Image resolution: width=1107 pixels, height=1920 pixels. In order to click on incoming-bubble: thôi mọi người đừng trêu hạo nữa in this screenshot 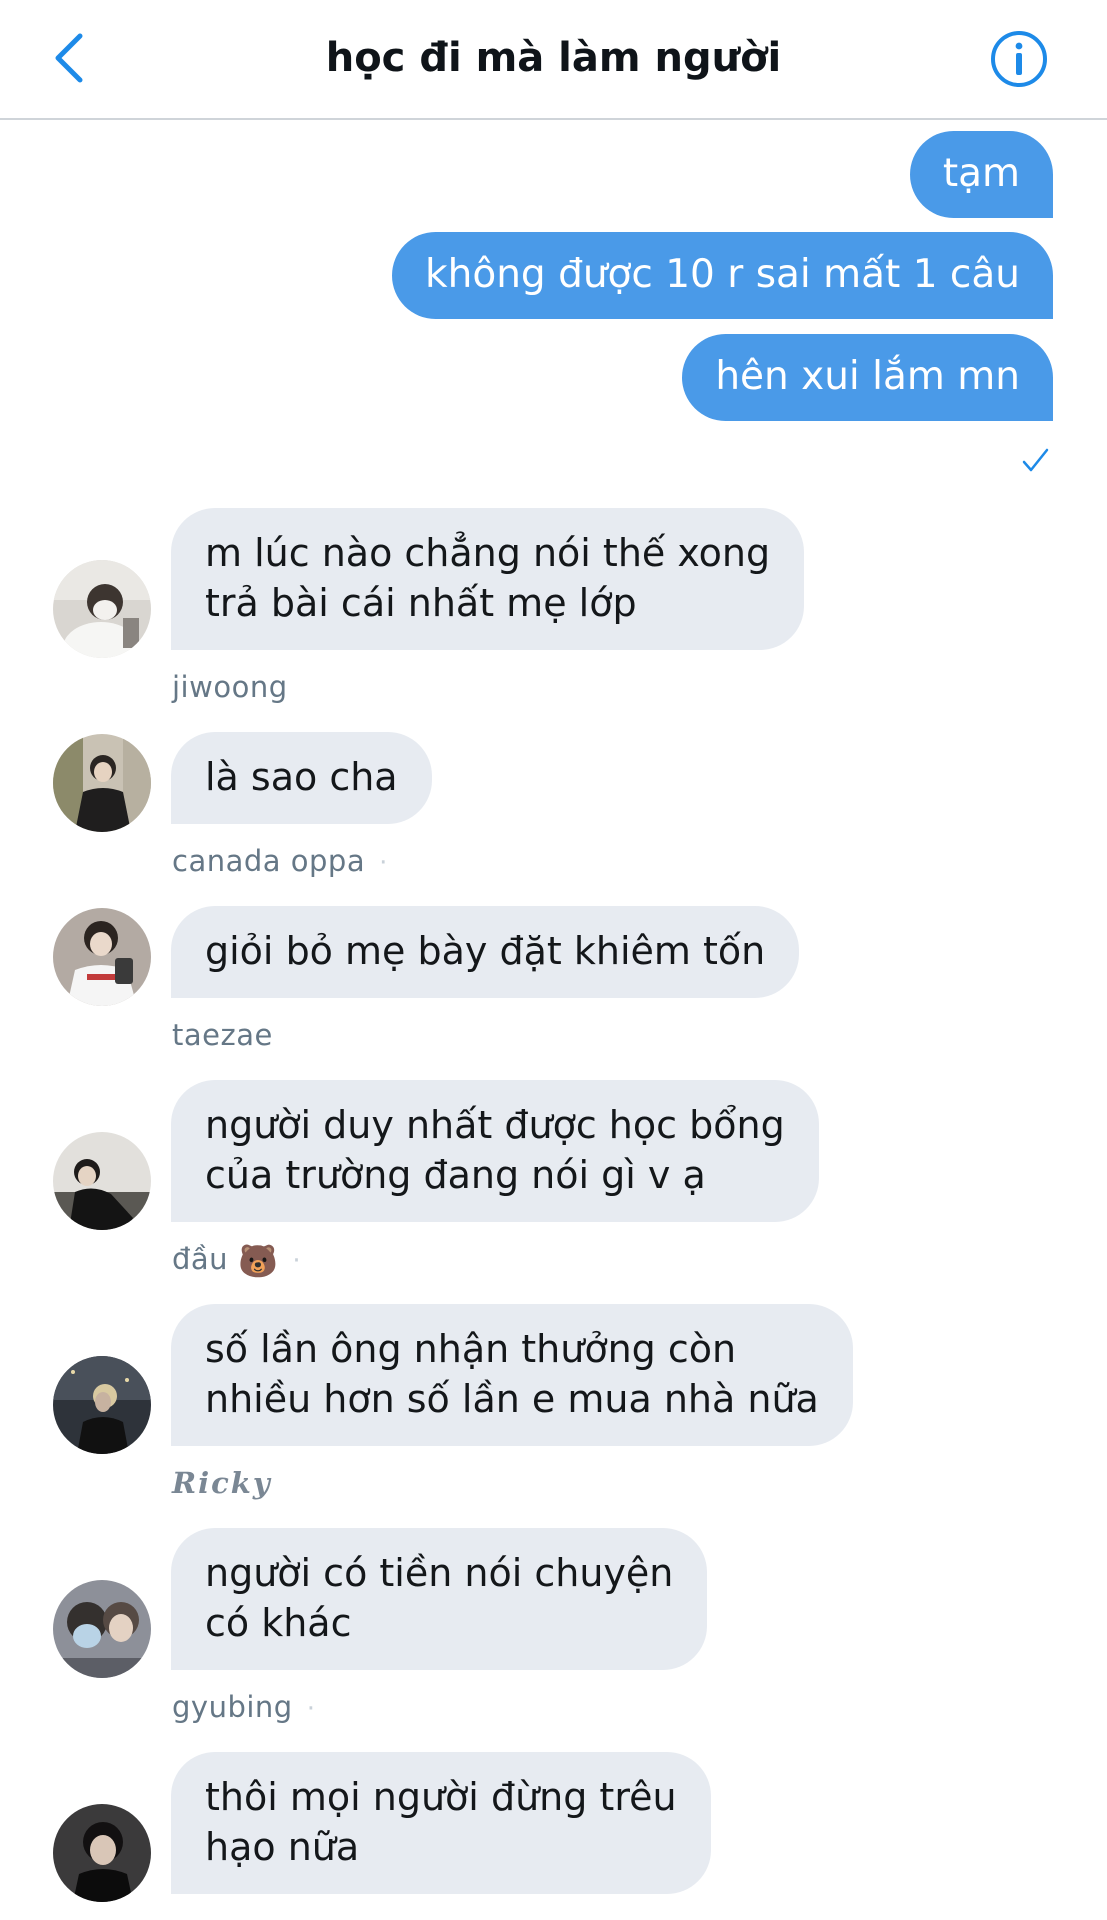, I will do `click(441, 1823)`.